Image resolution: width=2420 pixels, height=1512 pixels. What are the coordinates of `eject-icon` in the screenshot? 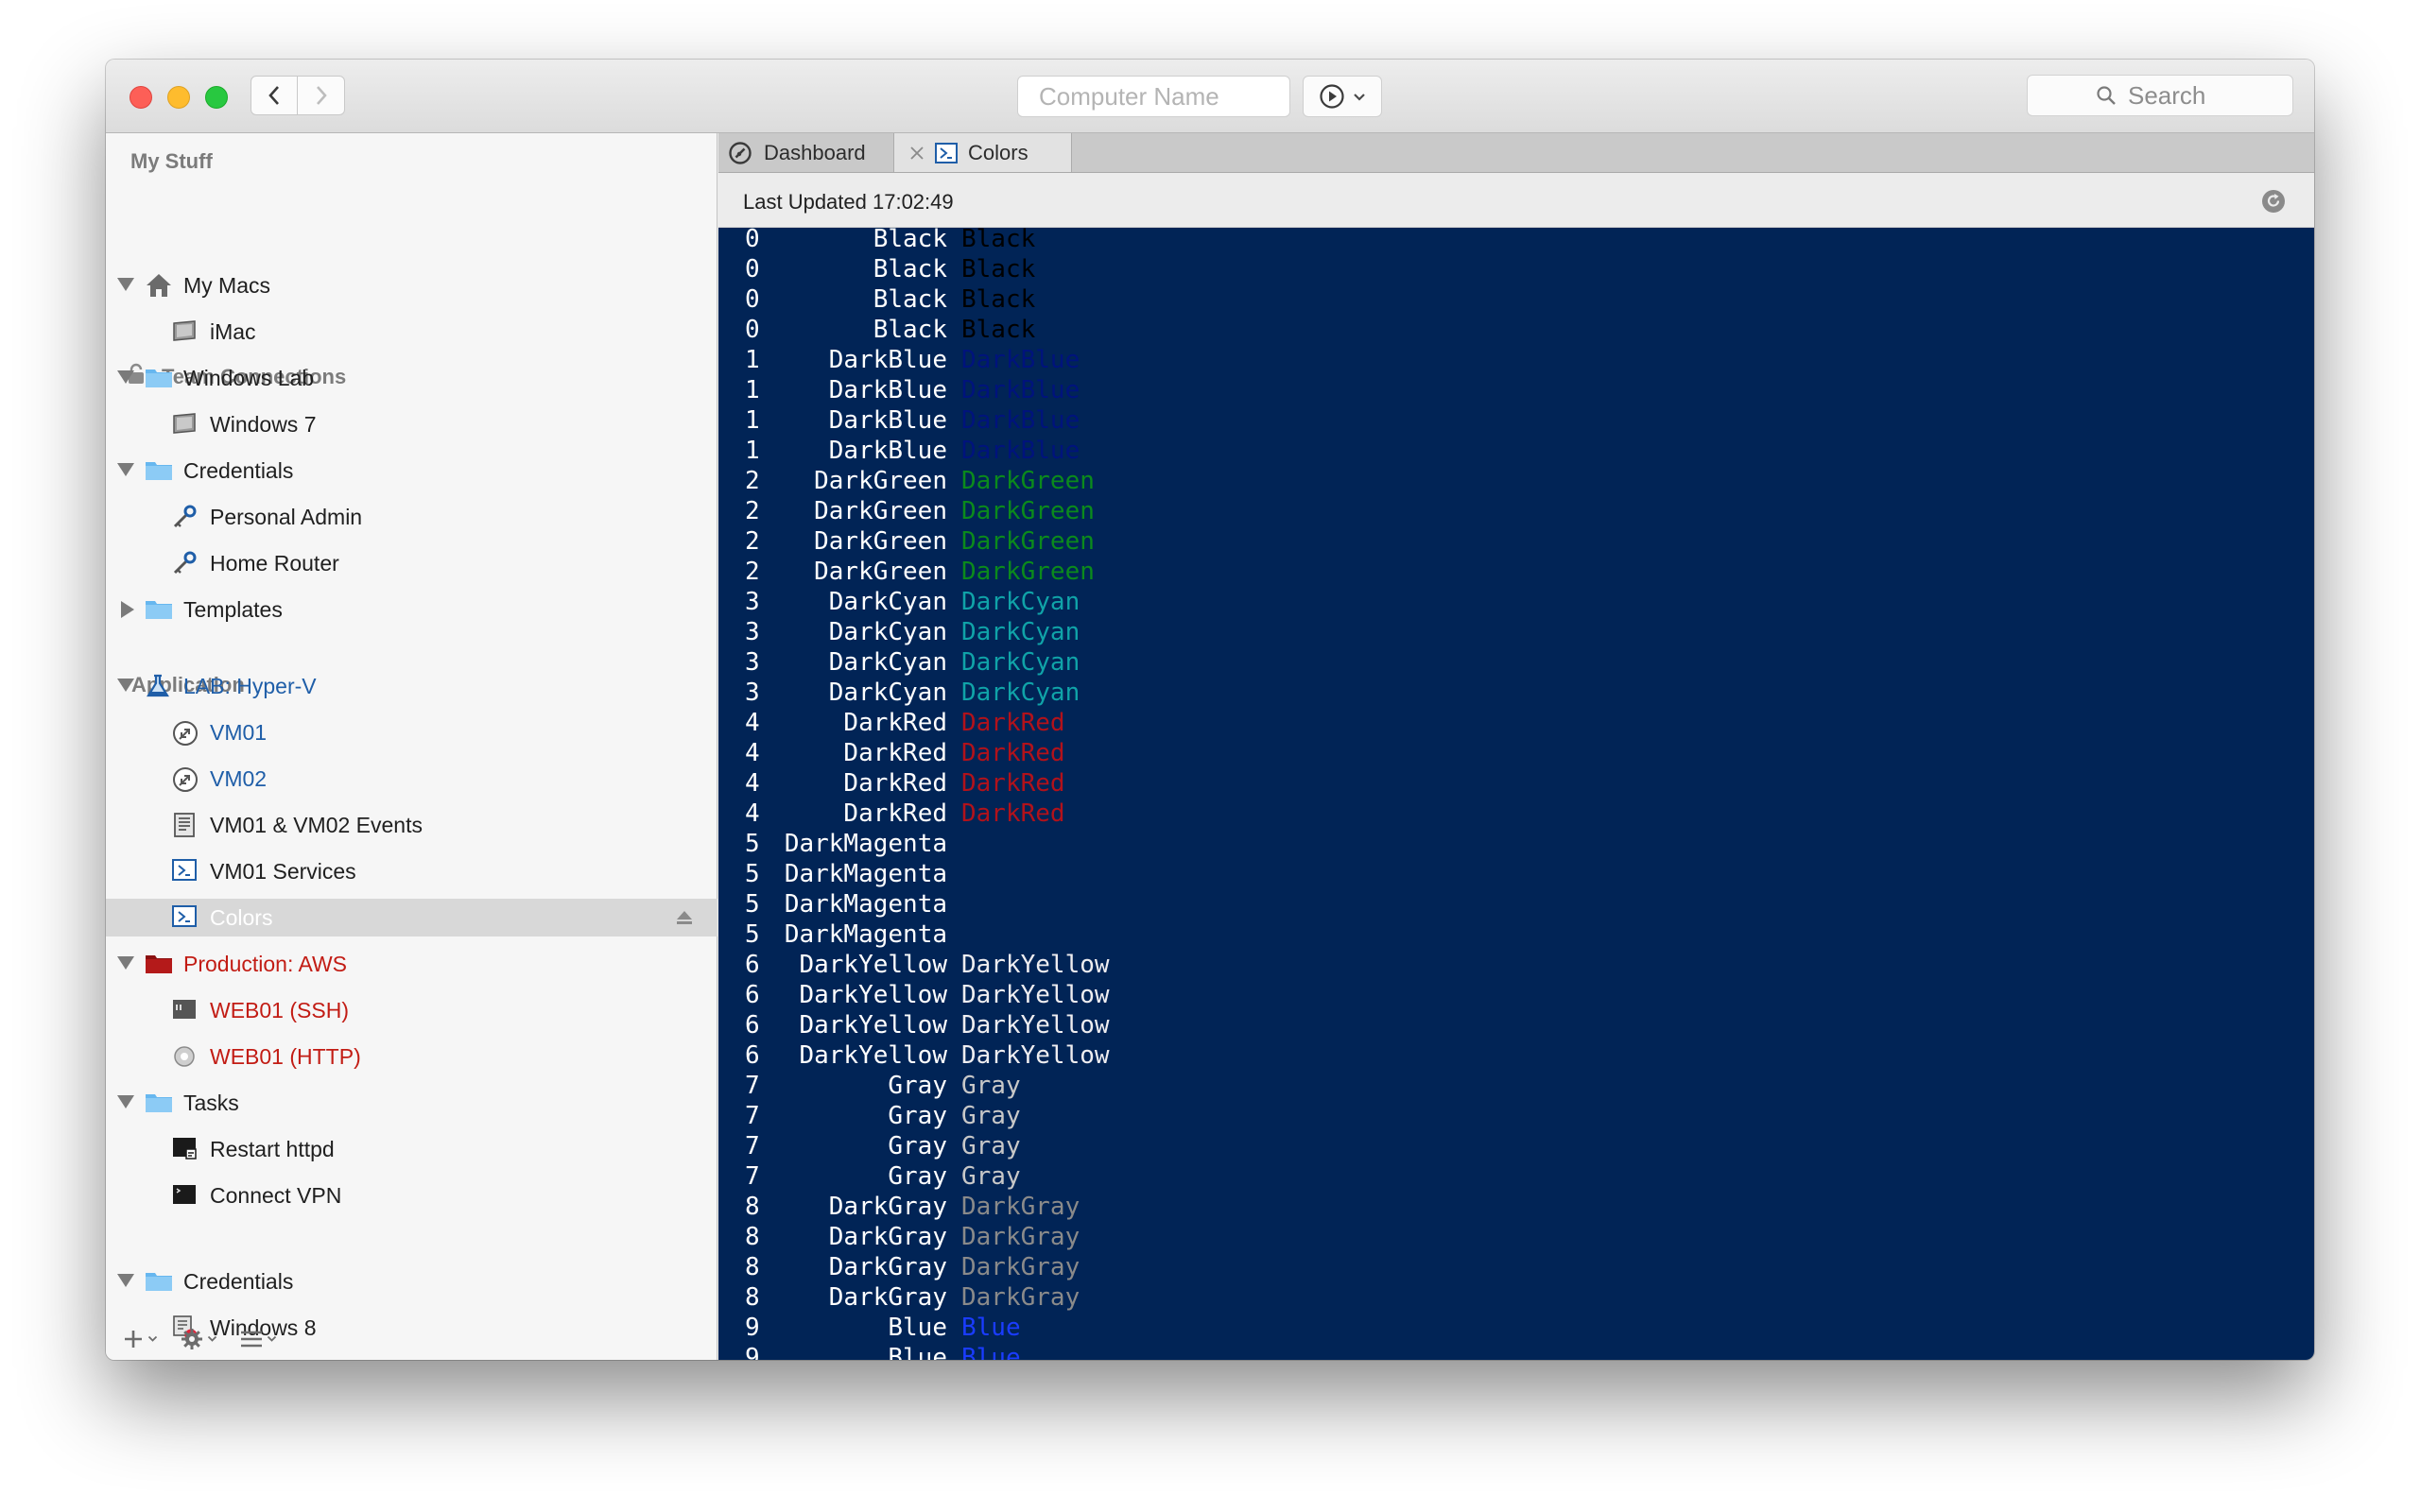 It's located at (685, 920).